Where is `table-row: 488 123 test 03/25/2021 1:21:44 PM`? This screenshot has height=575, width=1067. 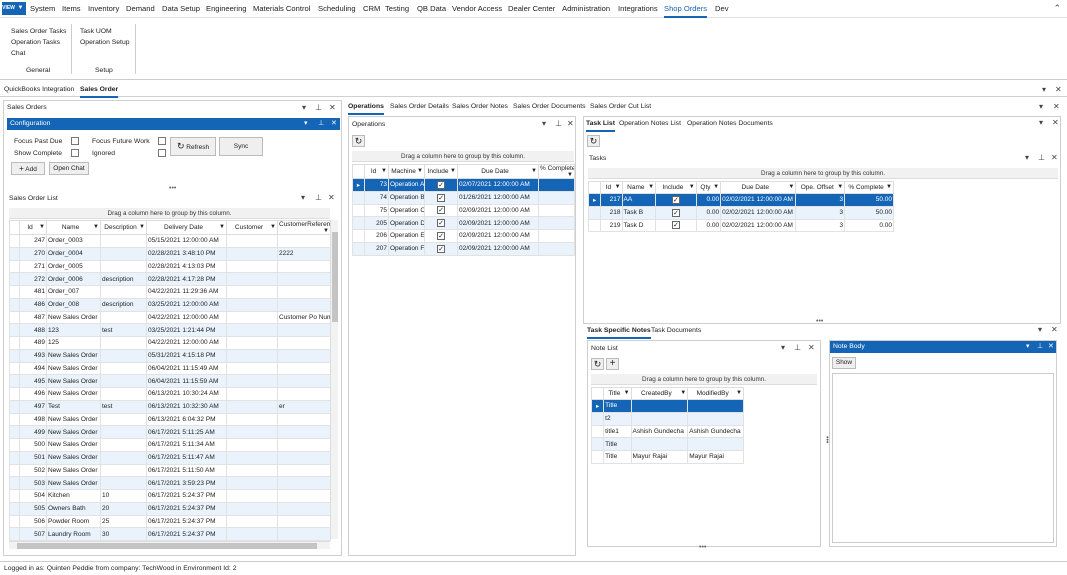 table-row: 488 123 test 03/25/2021 1:21:44 PM is located at coordinates (170, 330).